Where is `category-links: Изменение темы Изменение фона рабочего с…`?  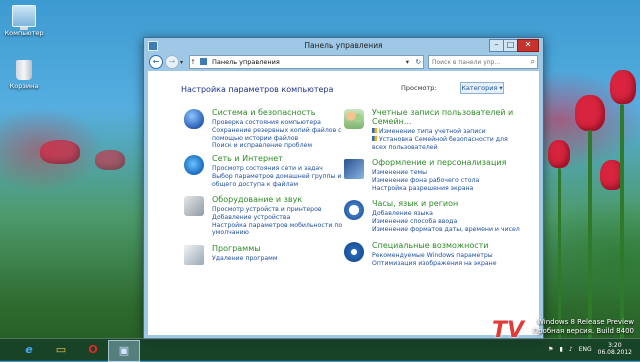
category-links: Изменение темы Изменение фона рабочего с… is located at coordinates (425, 180).